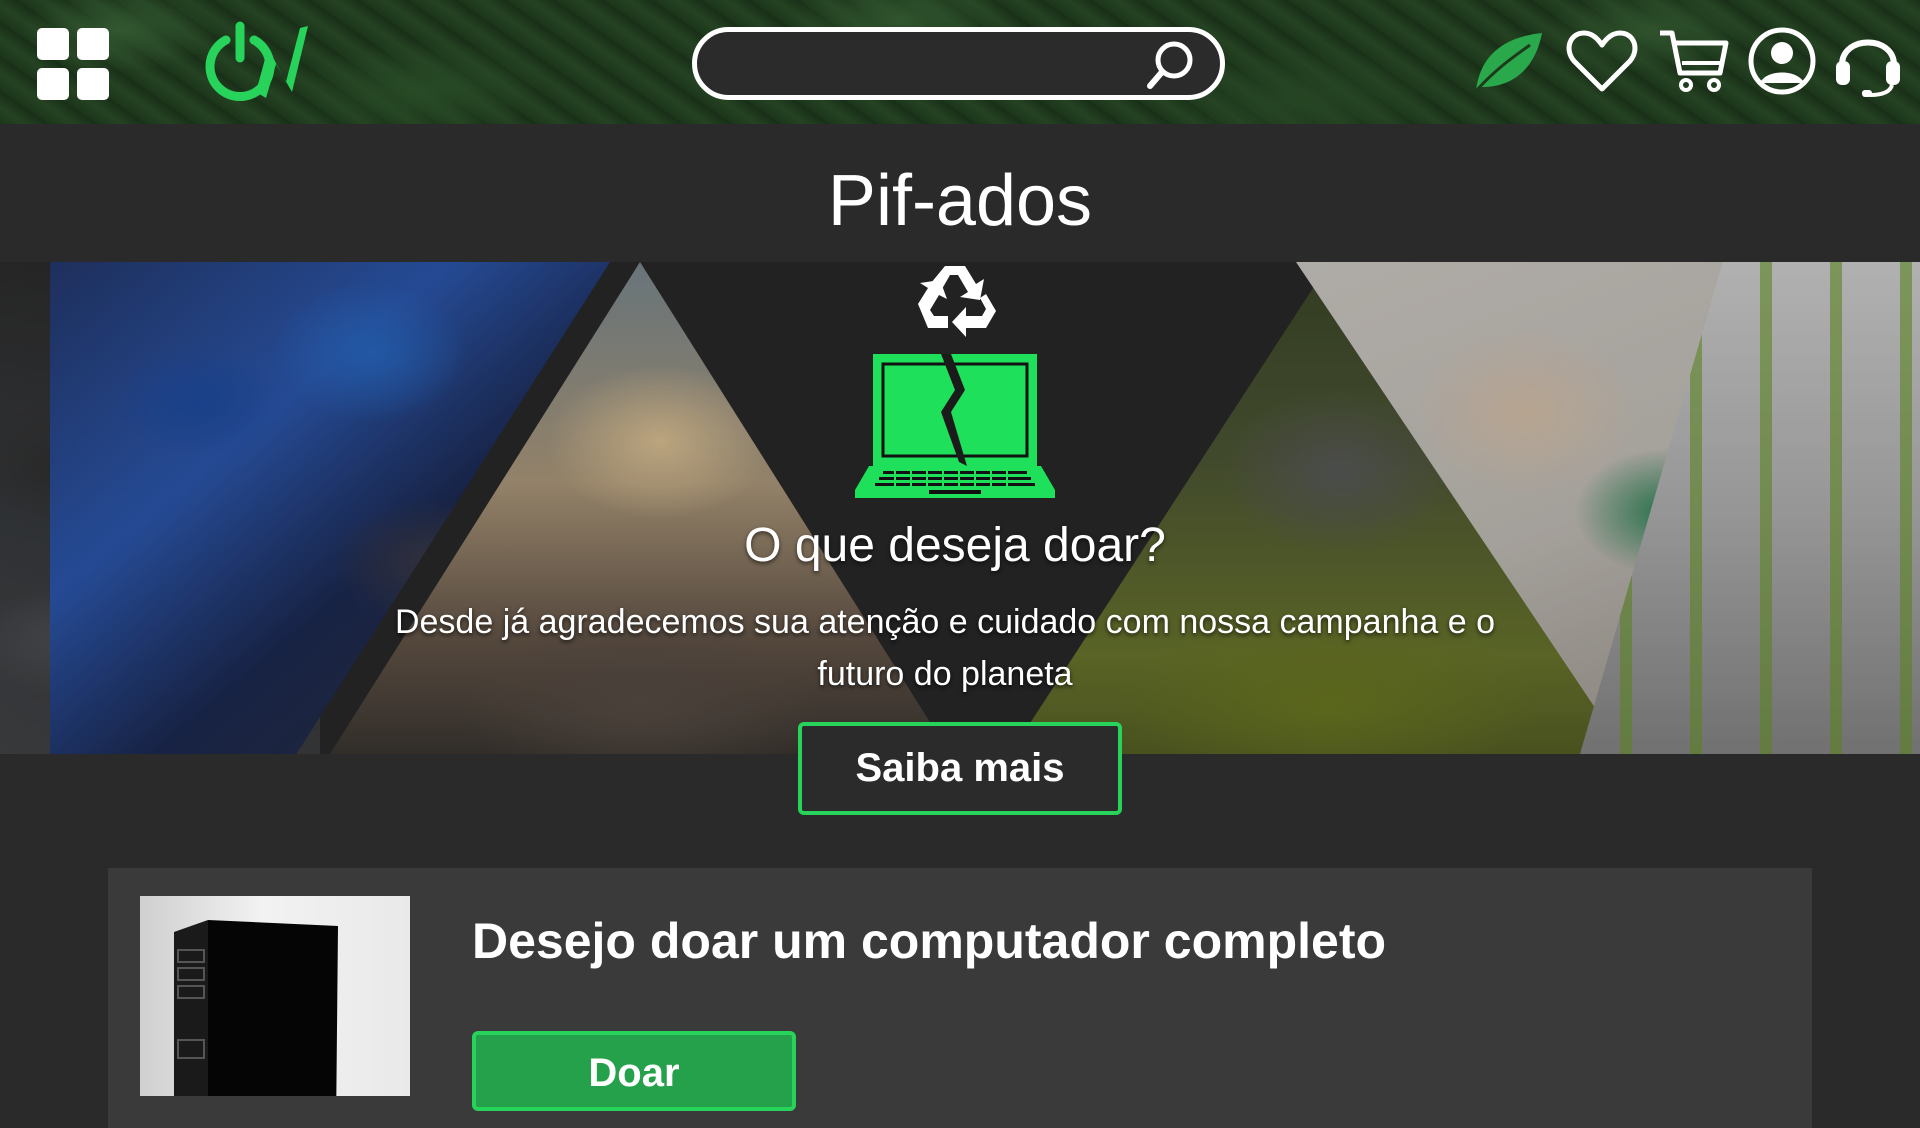  What do you see at coordinates (73, 64) in the screenshot?
I see `grid-menu-icon` at bounding box center [73, 64].